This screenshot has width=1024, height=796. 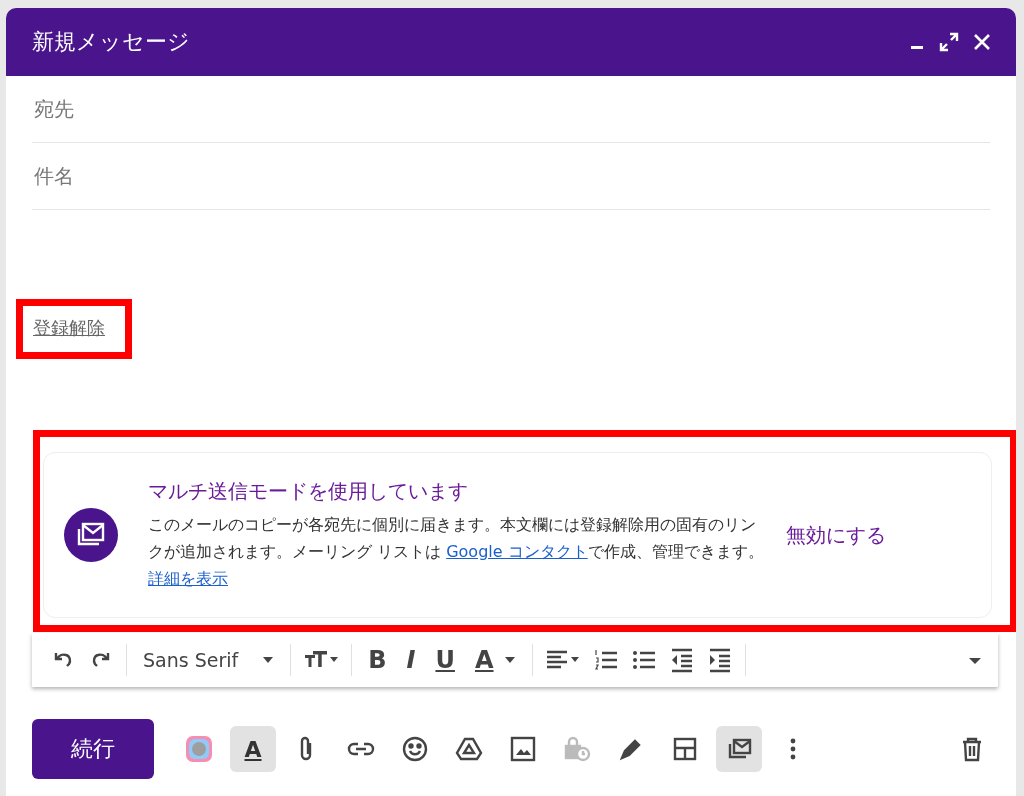 I want to click on window-title: 新規メッセージ, so click(x=111, y=42).